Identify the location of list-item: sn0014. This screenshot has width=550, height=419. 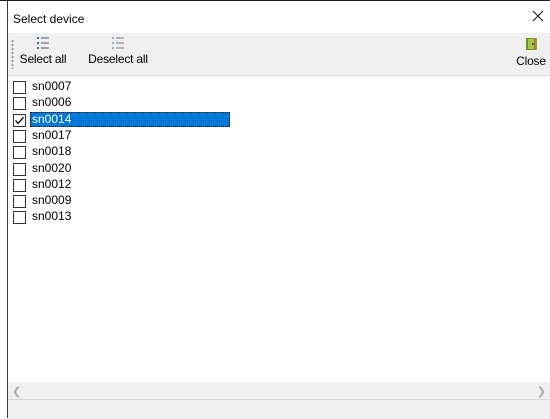
(123, 119).